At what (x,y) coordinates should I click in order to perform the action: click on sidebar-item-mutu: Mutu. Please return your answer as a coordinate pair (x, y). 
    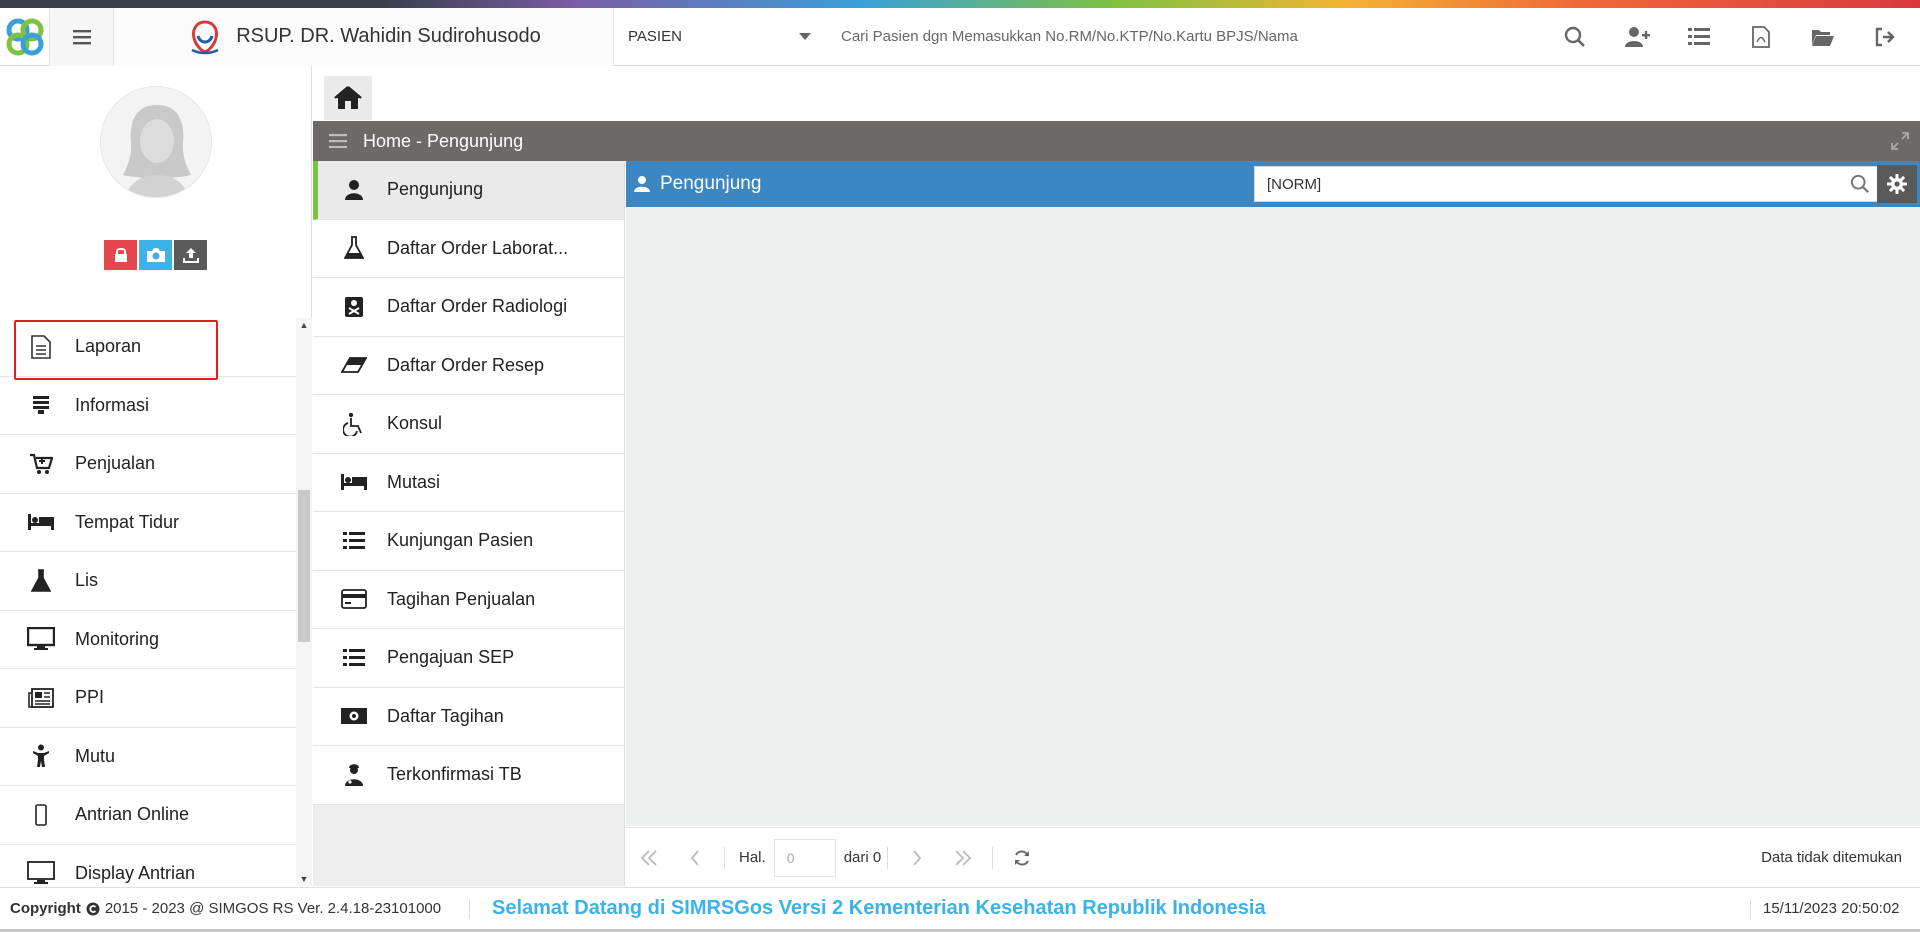
    Looking at the image, I should click on (148, 757).